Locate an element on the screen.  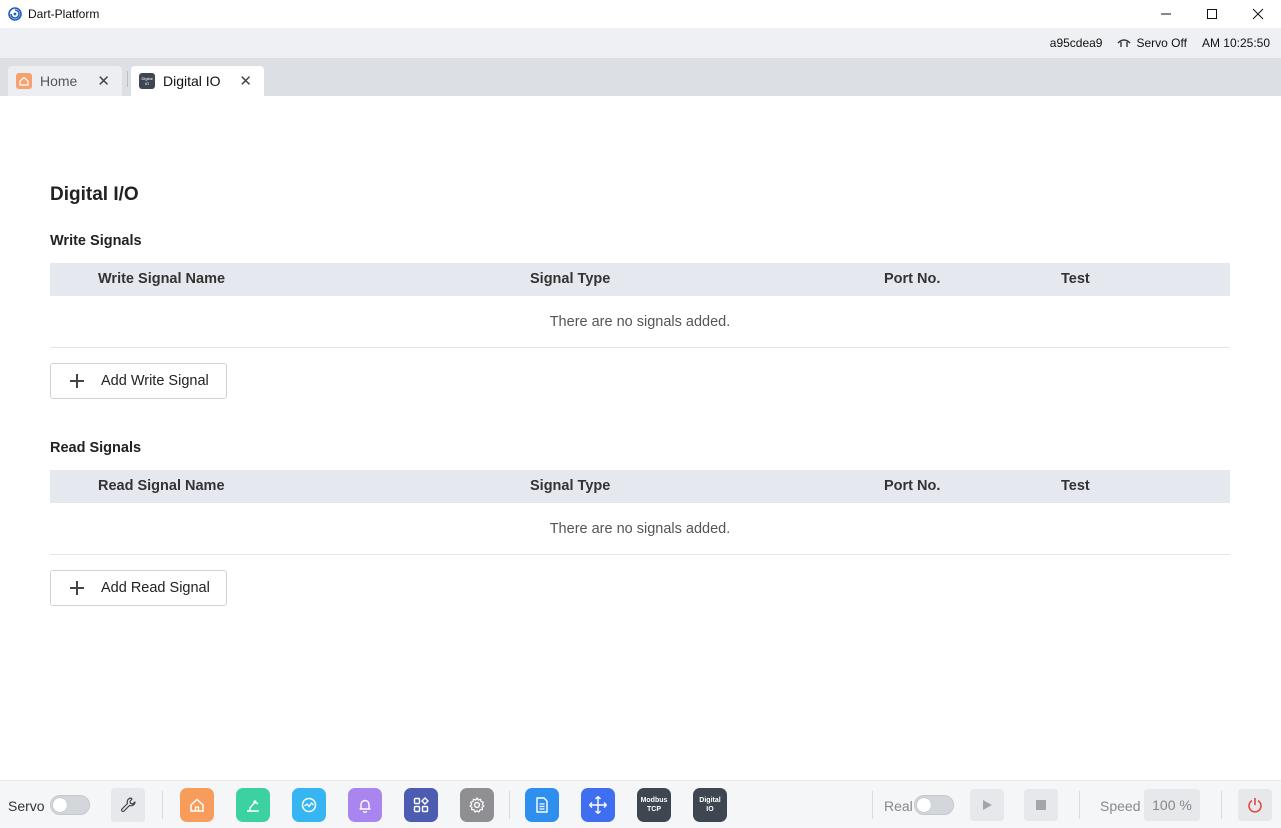
tab-home: Home ✕ is located at coordinates (65, 81).